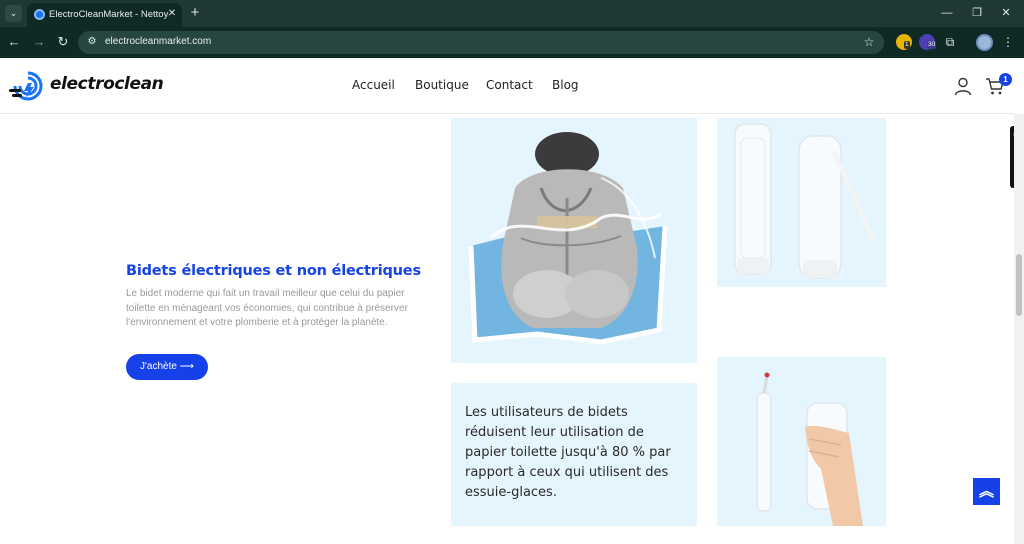  I want to click on window-close-icon: ✕, so click(1006, 13).